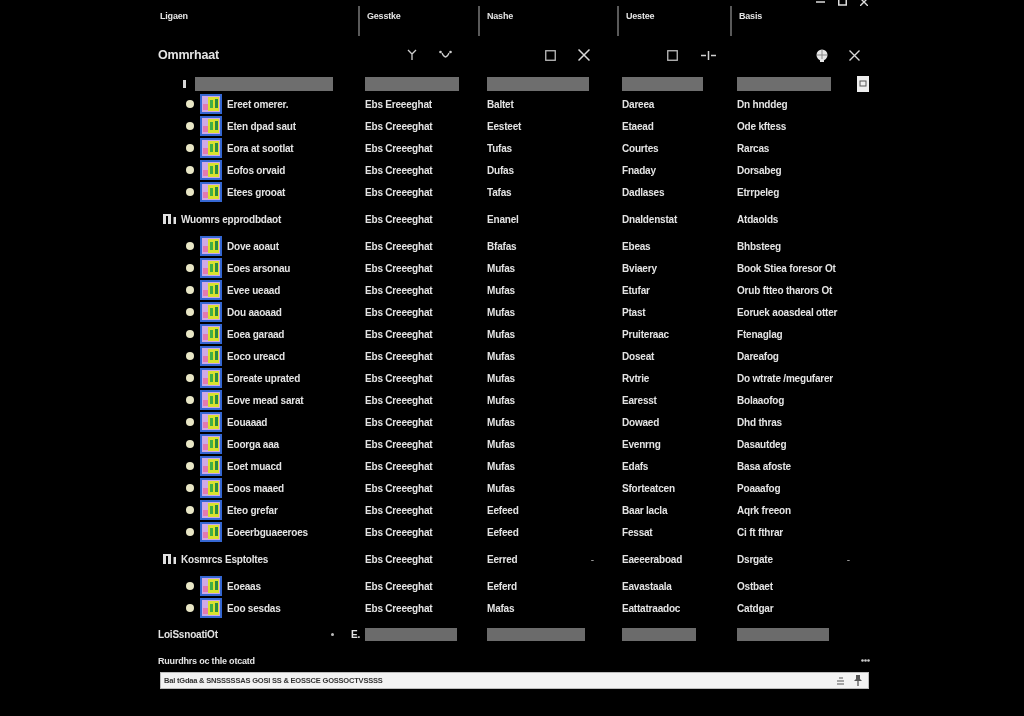 The width and height of the screenshot is (1024, 716). Describe the element at coordinates (247, 422) in the screenshot. I see `item-name: Eouaaad` at that location.